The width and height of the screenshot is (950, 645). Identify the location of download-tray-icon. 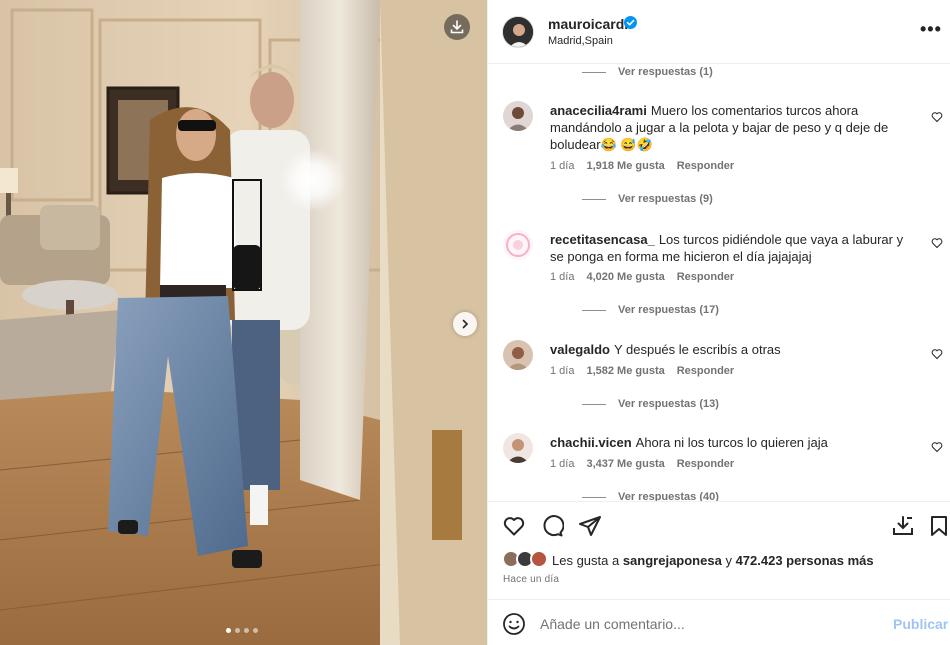
(903, 526).